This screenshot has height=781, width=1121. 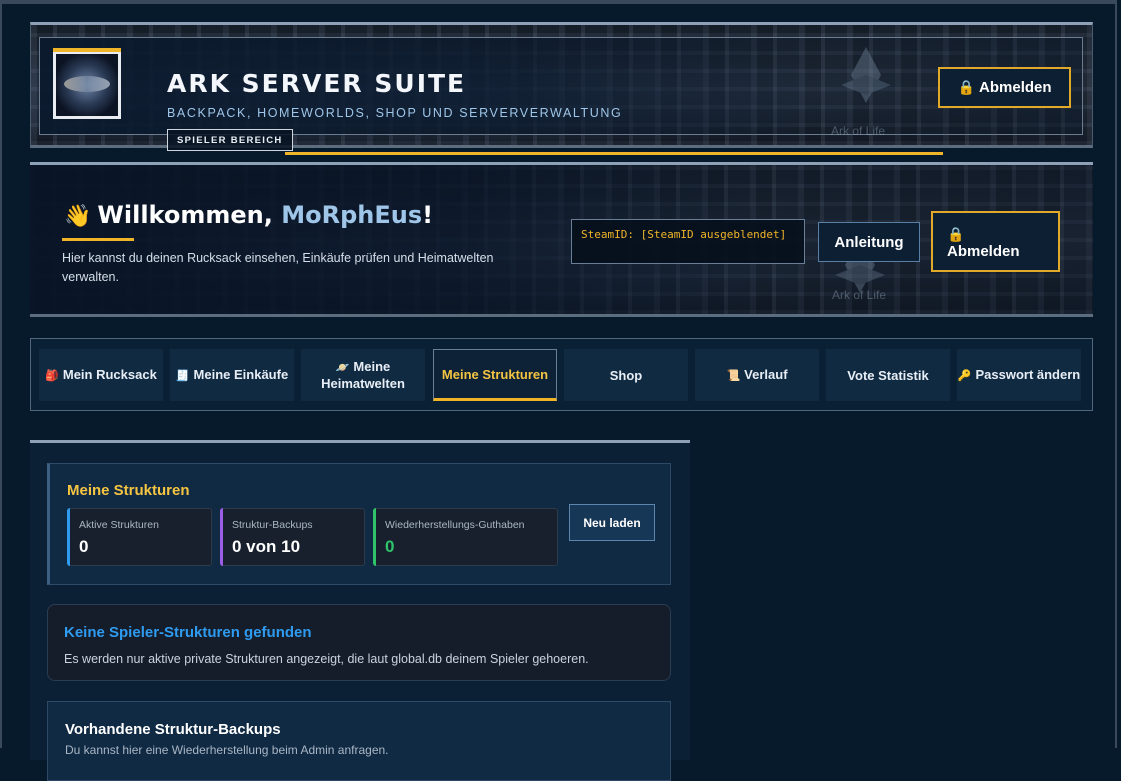 I want to click on empty-state-title: Keine Spieler-Strukturen gefunden, so click(x=188, y=632).